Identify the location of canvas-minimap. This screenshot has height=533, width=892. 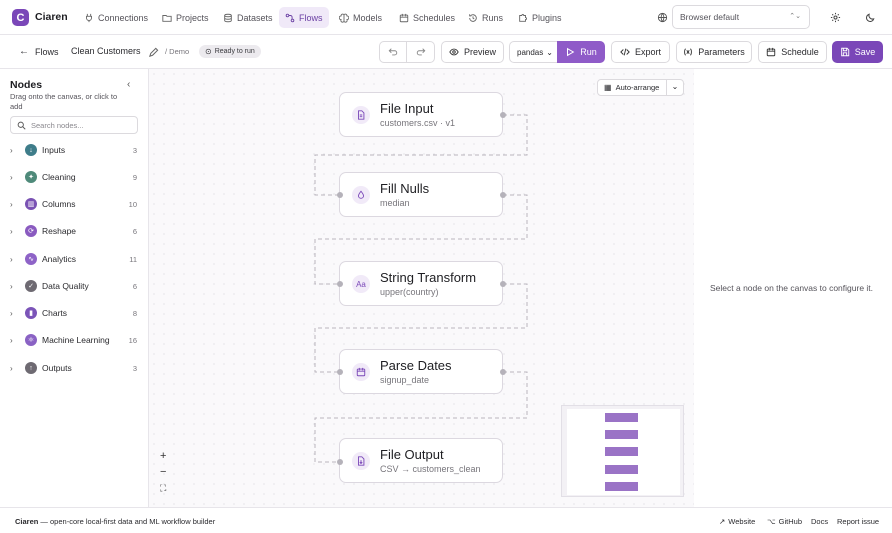
(622, 451).